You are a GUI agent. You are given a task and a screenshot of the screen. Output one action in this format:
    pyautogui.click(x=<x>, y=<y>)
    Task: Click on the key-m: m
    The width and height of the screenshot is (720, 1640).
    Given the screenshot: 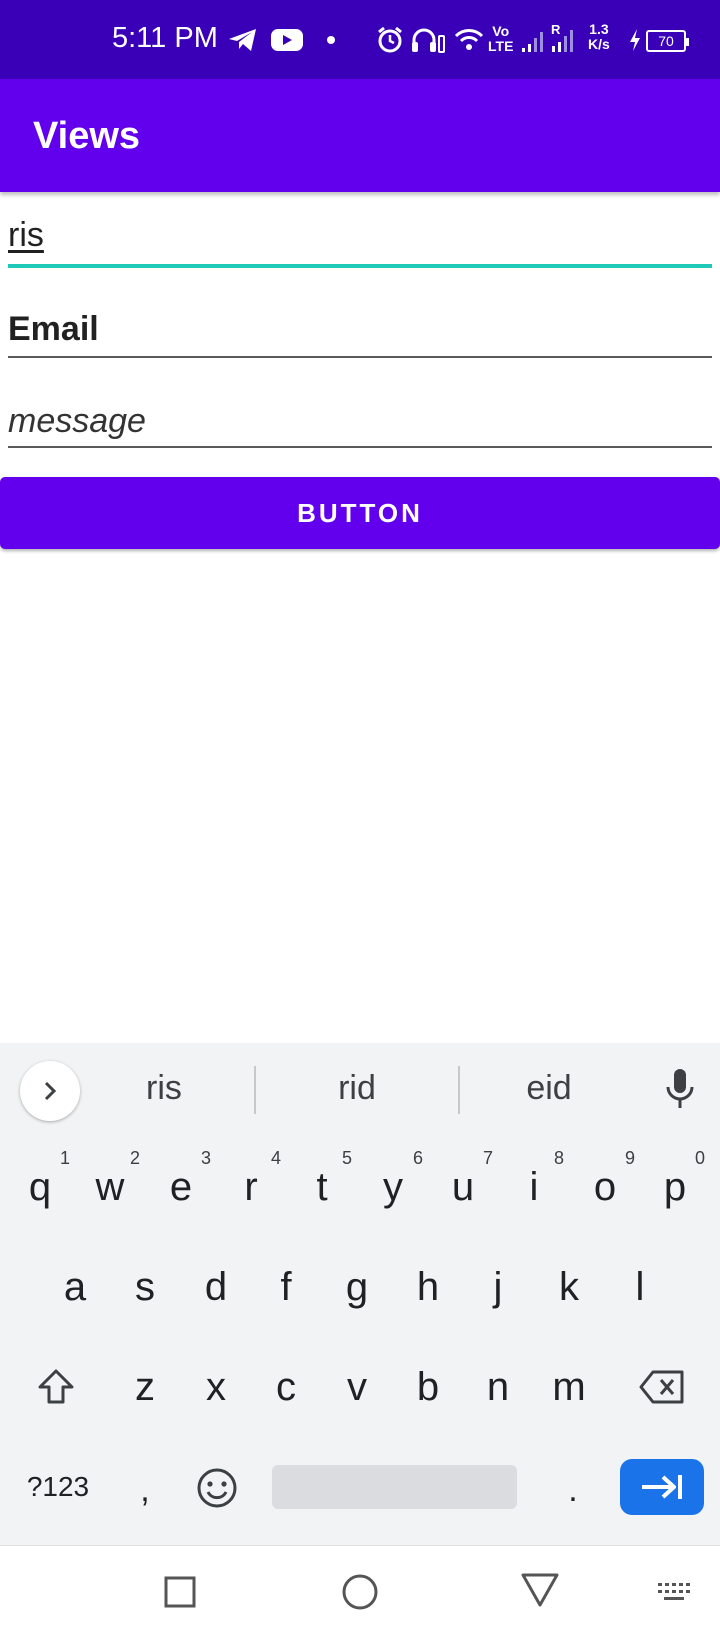 What is the action you would take?
    pyautogui.click(x=569, y=1387)
    